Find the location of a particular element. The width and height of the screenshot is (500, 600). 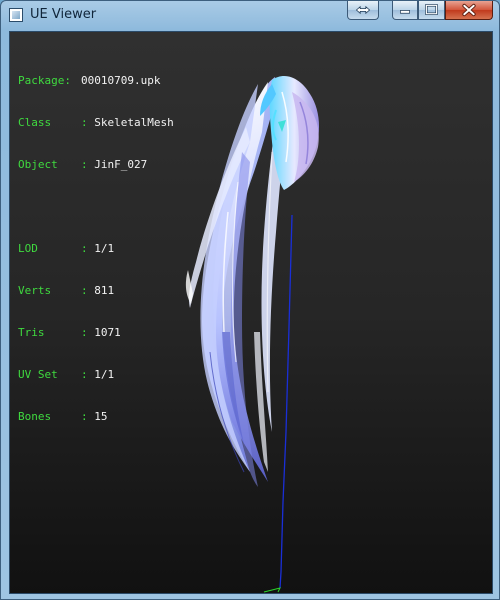

info-row-verts: Verts : 811 is located at coordinates (96, 291).